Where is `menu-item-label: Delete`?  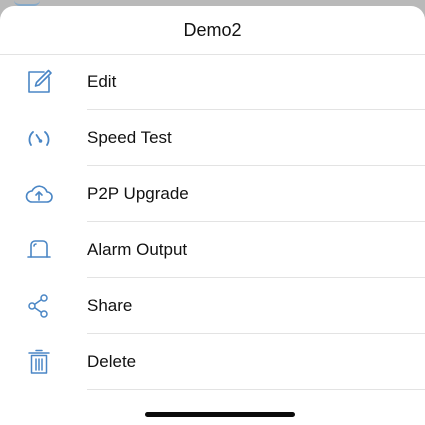
menu-item-label: Delete is located at coordinates (112, 361).